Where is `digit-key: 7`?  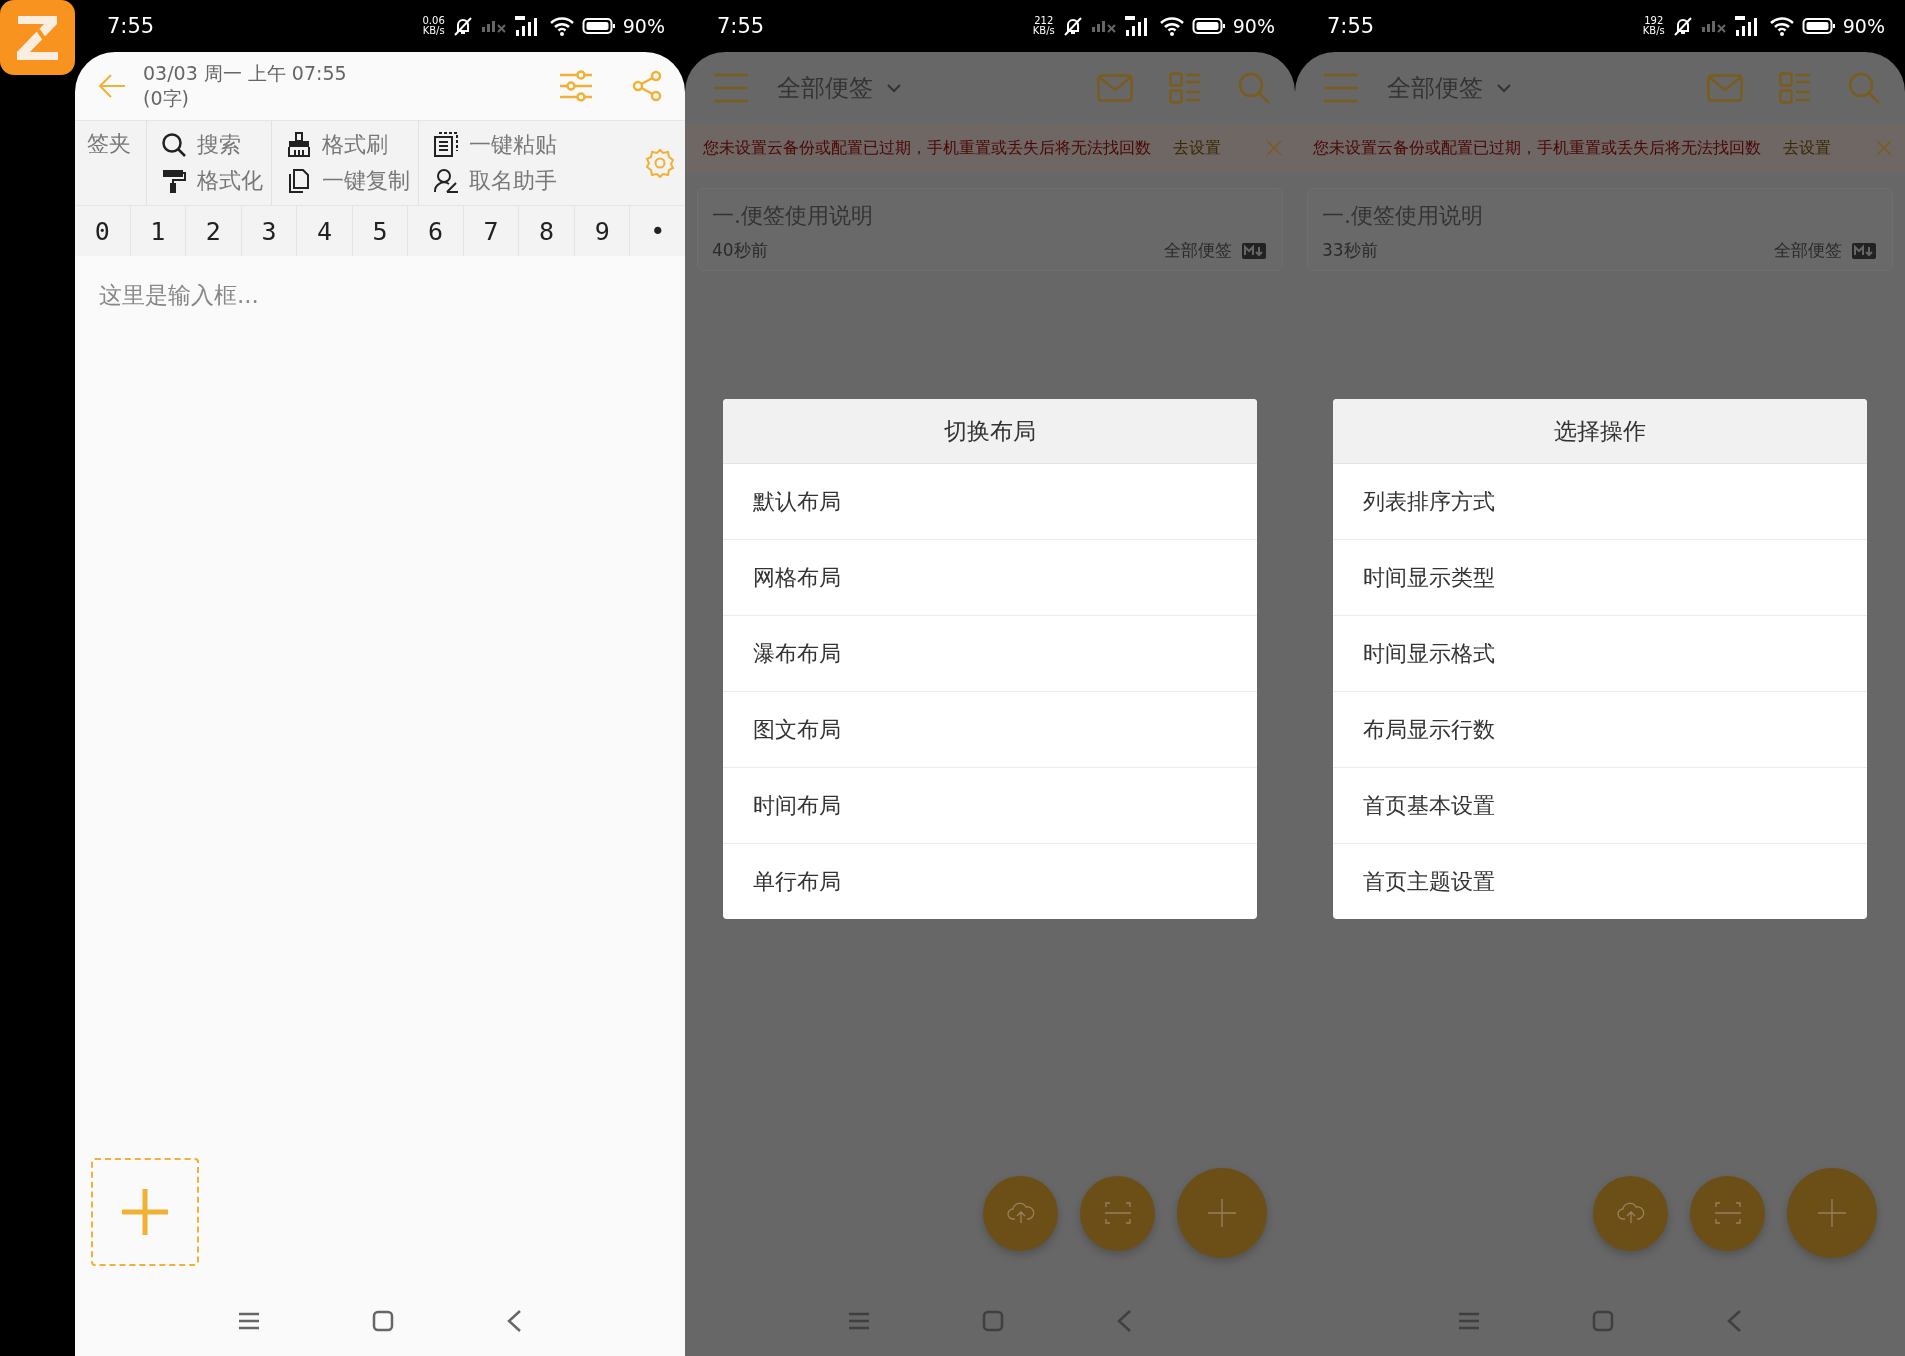
digit-key: 7 is located at coordinates (491, 231).